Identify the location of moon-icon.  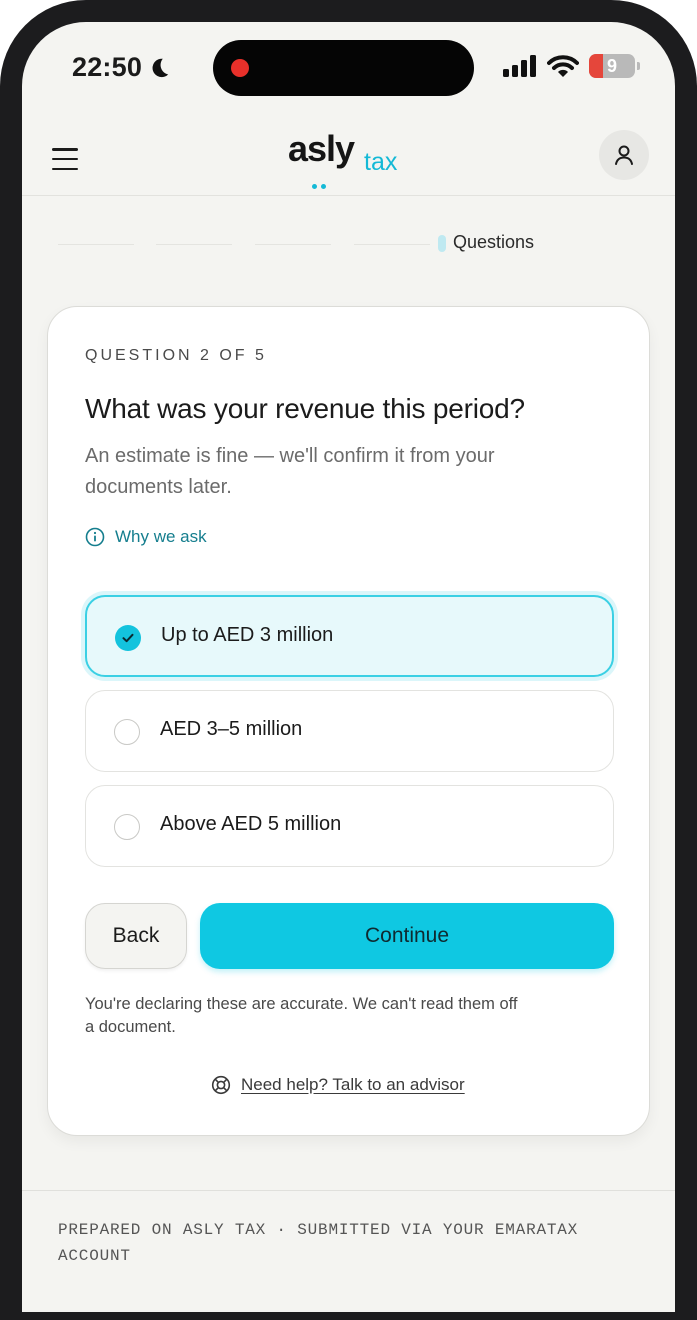
(160, 67).